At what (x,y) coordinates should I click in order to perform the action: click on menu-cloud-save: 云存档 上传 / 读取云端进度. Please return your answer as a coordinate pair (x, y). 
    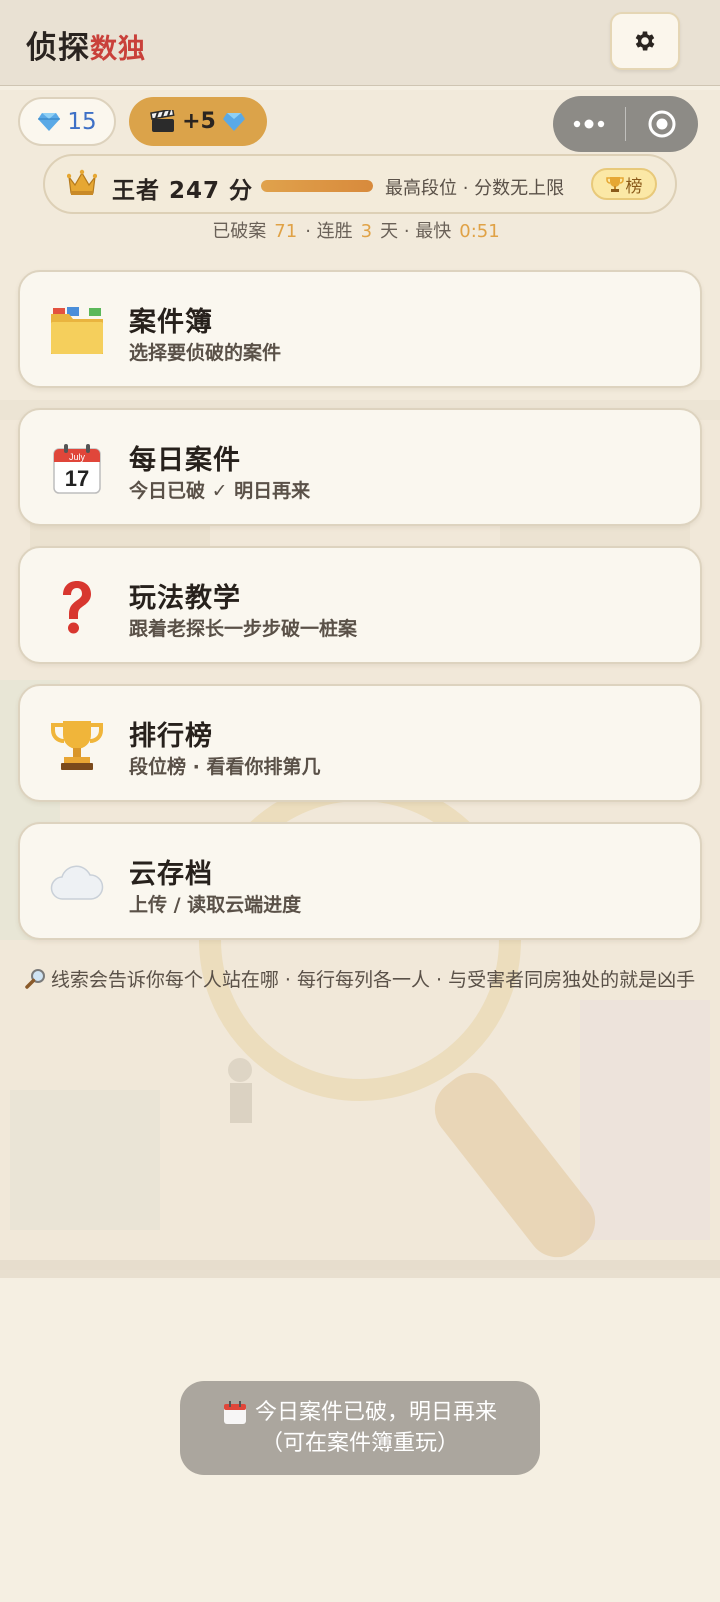
    Looking at the image, I should click on (360, 881).